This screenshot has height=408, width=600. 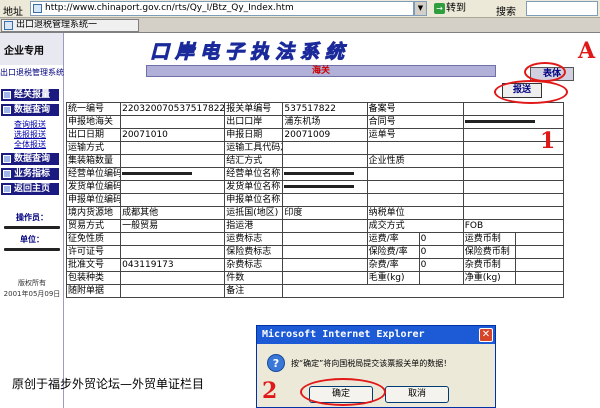 I want to click on sidebar-menu-label: 经关报量, so click(x=32, y=95).